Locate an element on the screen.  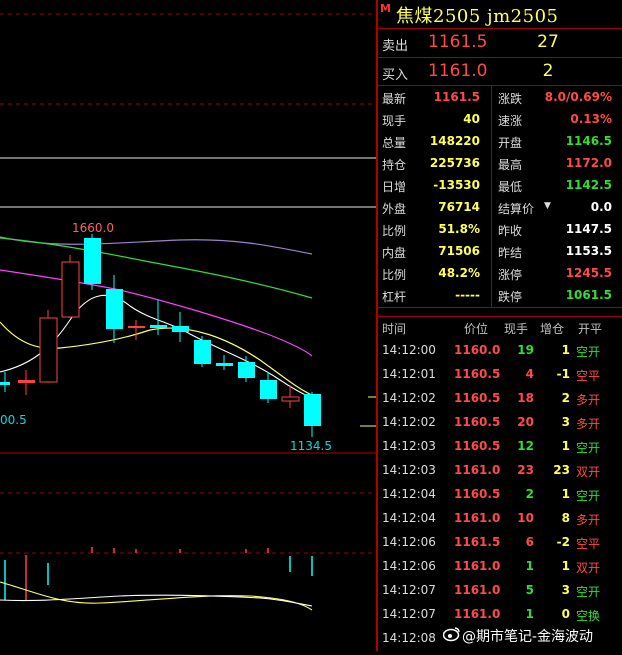
trade-row: 14:12:04 1161.0 10 8 多开 is located at coordinates (500, 523).